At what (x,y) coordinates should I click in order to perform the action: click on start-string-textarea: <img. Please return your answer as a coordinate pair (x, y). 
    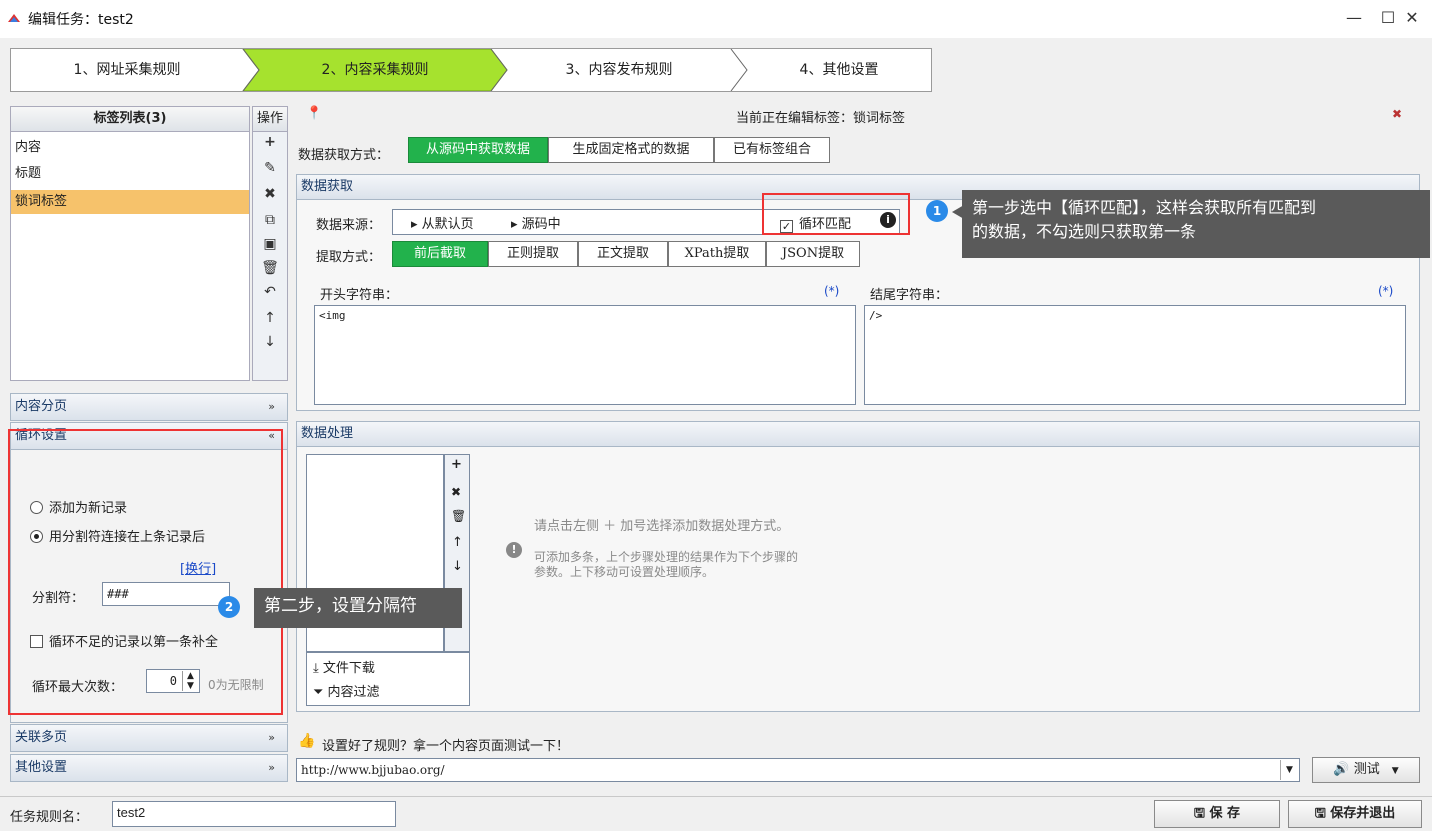
    Looking at the image, I should click on (585, 355).